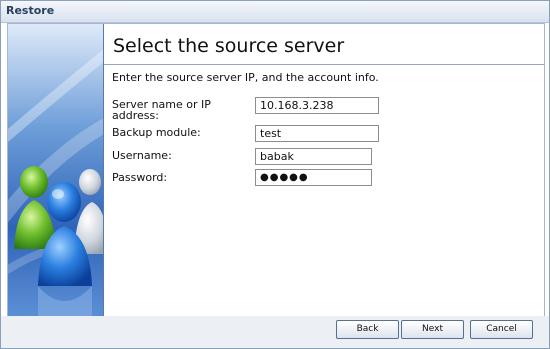  I want to click on username-label: Username:, so click(142, 155).